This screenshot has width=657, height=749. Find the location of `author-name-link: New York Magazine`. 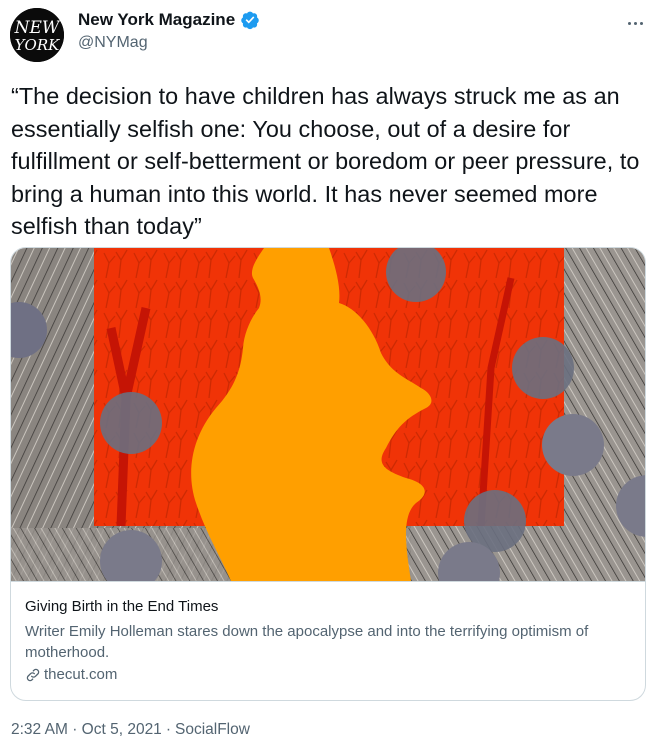

author-name-link: New York Magazine is located at coordinates (169, 20).